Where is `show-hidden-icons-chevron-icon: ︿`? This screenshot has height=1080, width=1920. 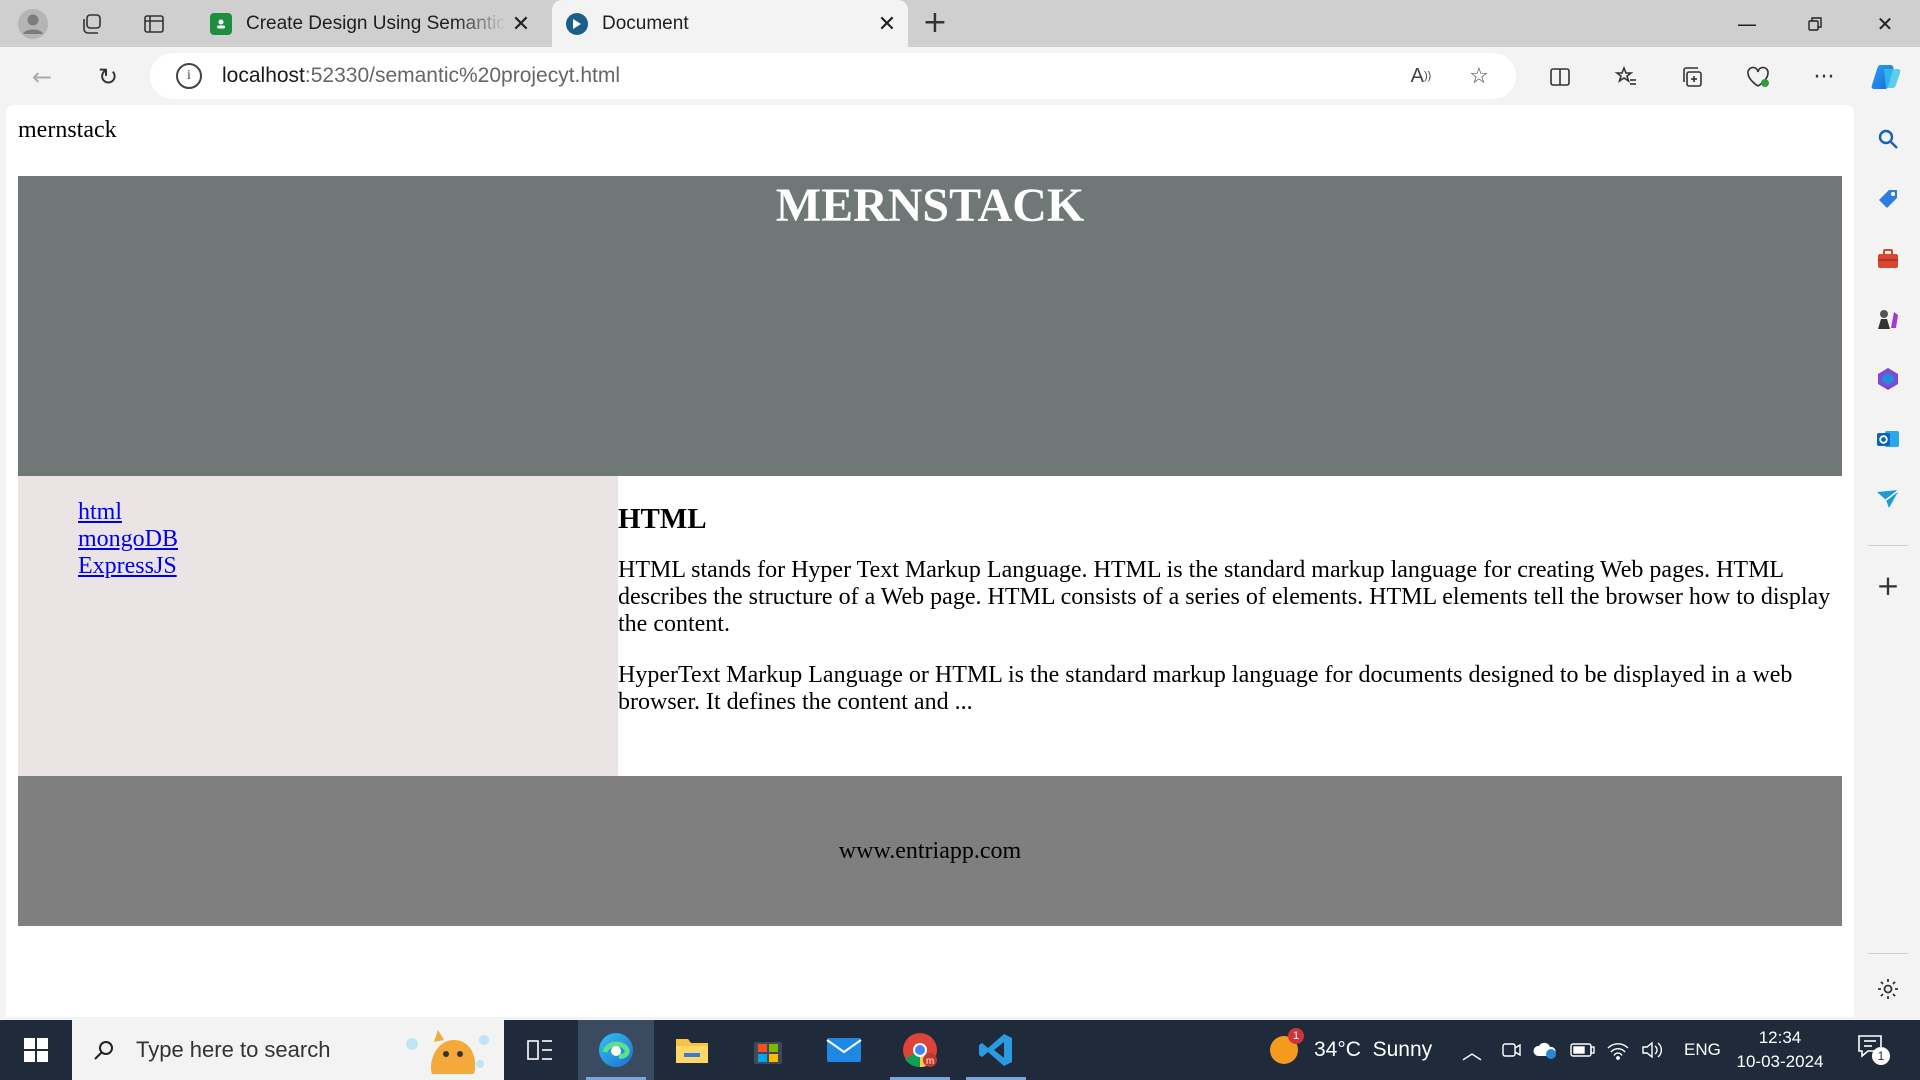 show-hidden-icons-chevron-icon: ︿ is located at coordinates (1472, 1050).